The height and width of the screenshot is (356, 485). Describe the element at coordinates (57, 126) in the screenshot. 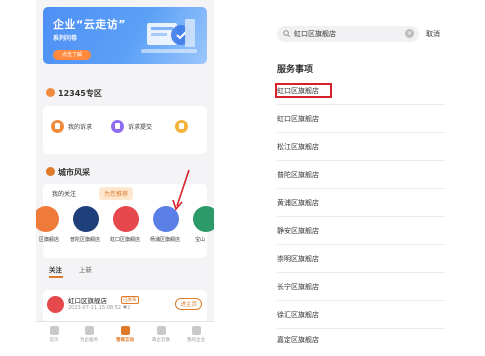

I see `document-icon` at that location.